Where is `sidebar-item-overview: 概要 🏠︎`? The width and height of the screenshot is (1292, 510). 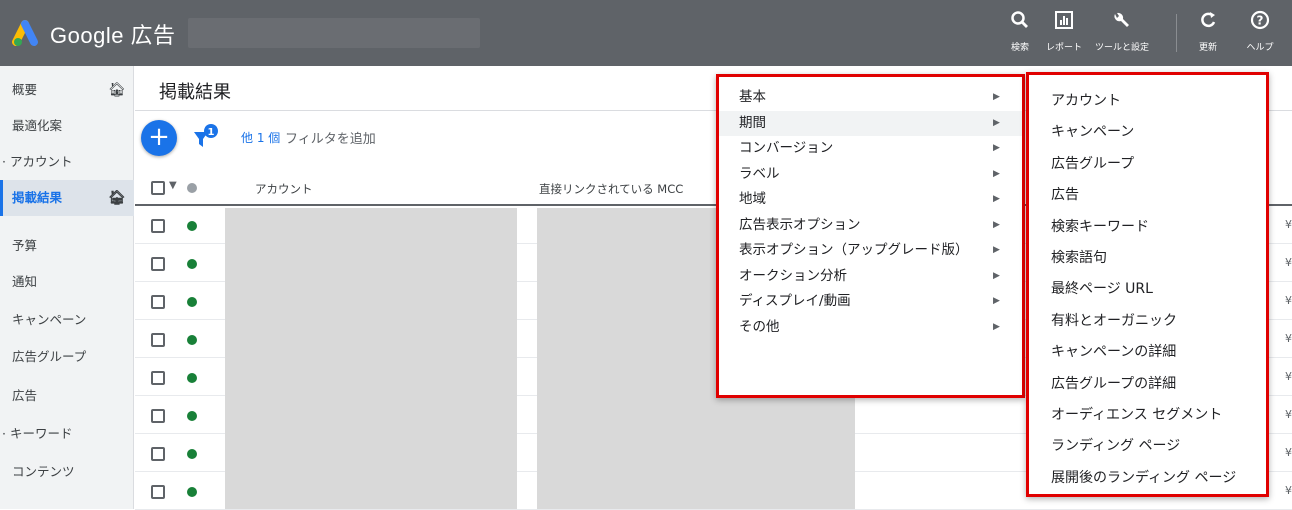
sidebar-item-overview: 概要 🏠︎ is located at coordinates (67, 90).